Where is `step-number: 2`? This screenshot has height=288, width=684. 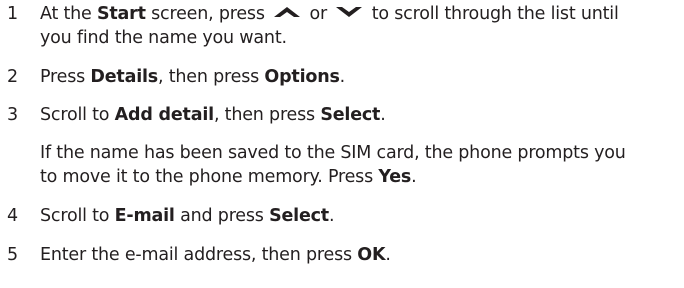 step-number: 2 is located at coordinates (12, 77).